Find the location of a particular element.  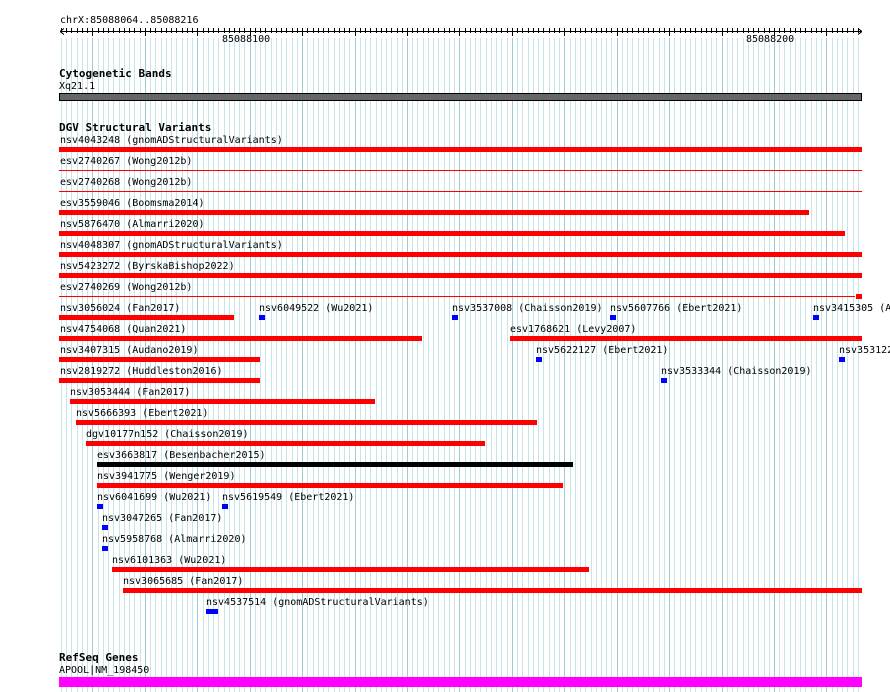

feature-label: nsv5622127 (Ebert2021) is located at coordinates (602, 350).